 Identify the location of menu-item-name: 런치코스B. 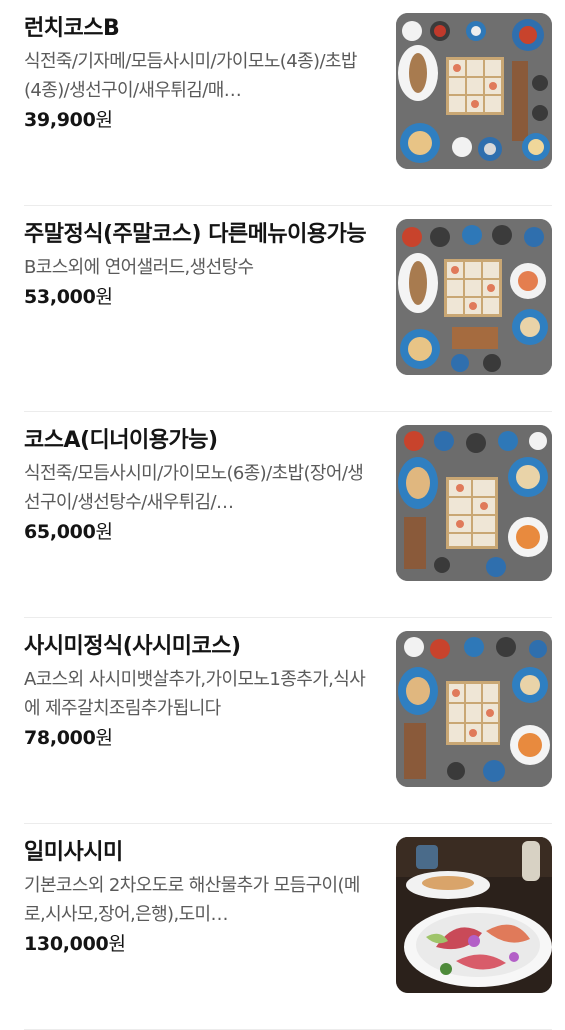
(72, 28).